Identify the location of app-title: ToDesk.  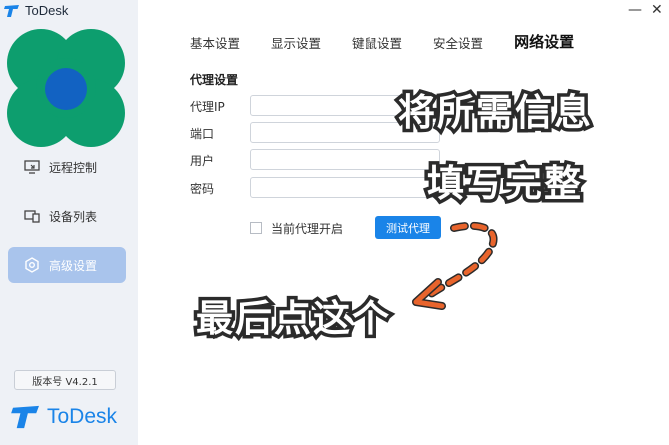
(36, 10).